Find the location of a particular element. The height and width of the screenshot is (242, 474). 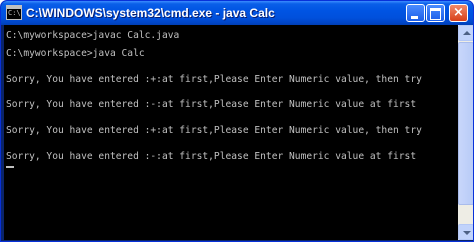

scrollbar-thumb is located at coordinates (465, 123).